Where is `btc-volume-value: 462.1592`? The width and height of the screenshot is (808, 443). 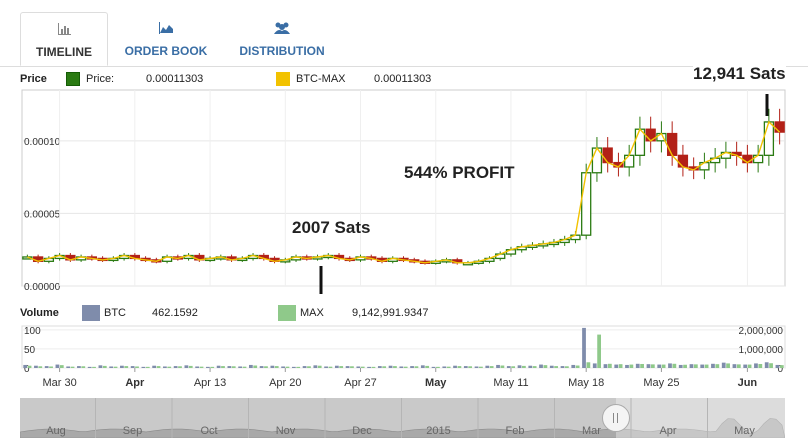
btc-volume-value: 462.1592 is located at coordinates (175, 313).